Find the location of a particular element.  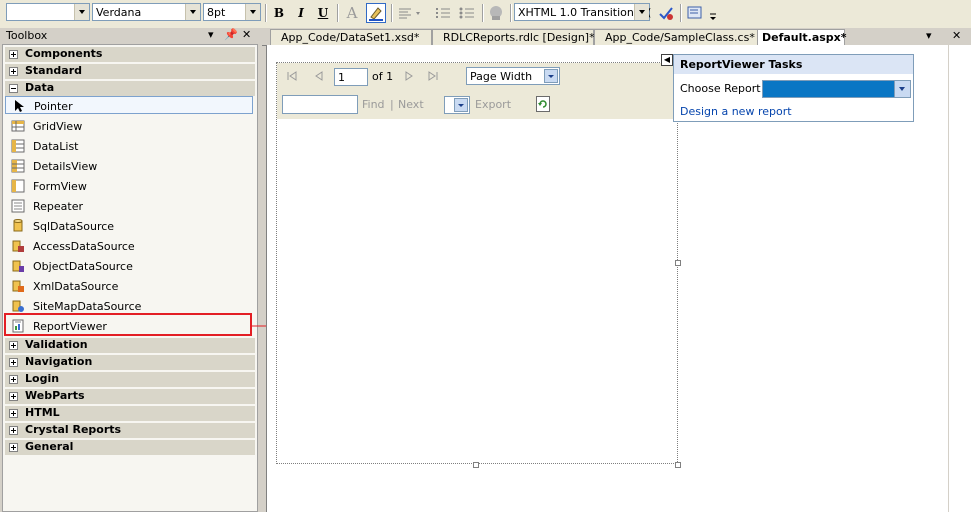

font-color-button: A is located at coordinates (352, 13).